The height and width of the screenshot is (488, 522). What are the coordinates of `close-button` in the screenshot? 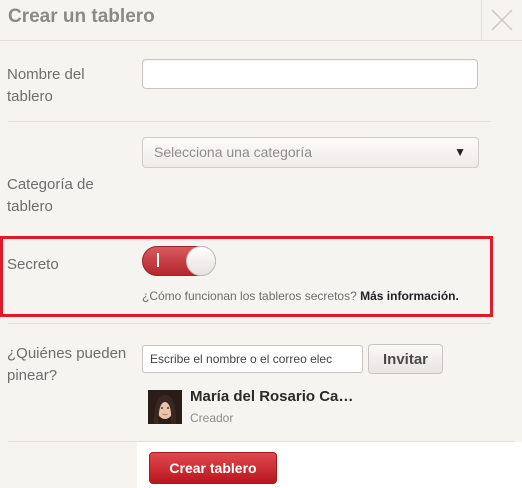 It's located at (501, 20).